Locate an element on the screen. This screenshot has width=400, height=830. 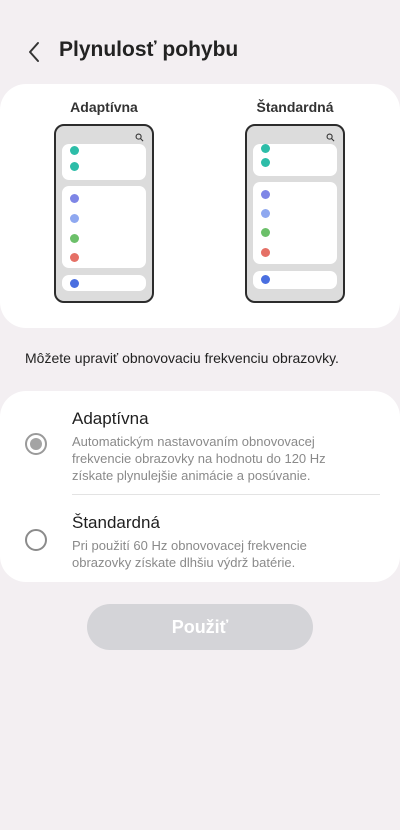
phone-mockup-adaptive is located at coordinates (104, 213).